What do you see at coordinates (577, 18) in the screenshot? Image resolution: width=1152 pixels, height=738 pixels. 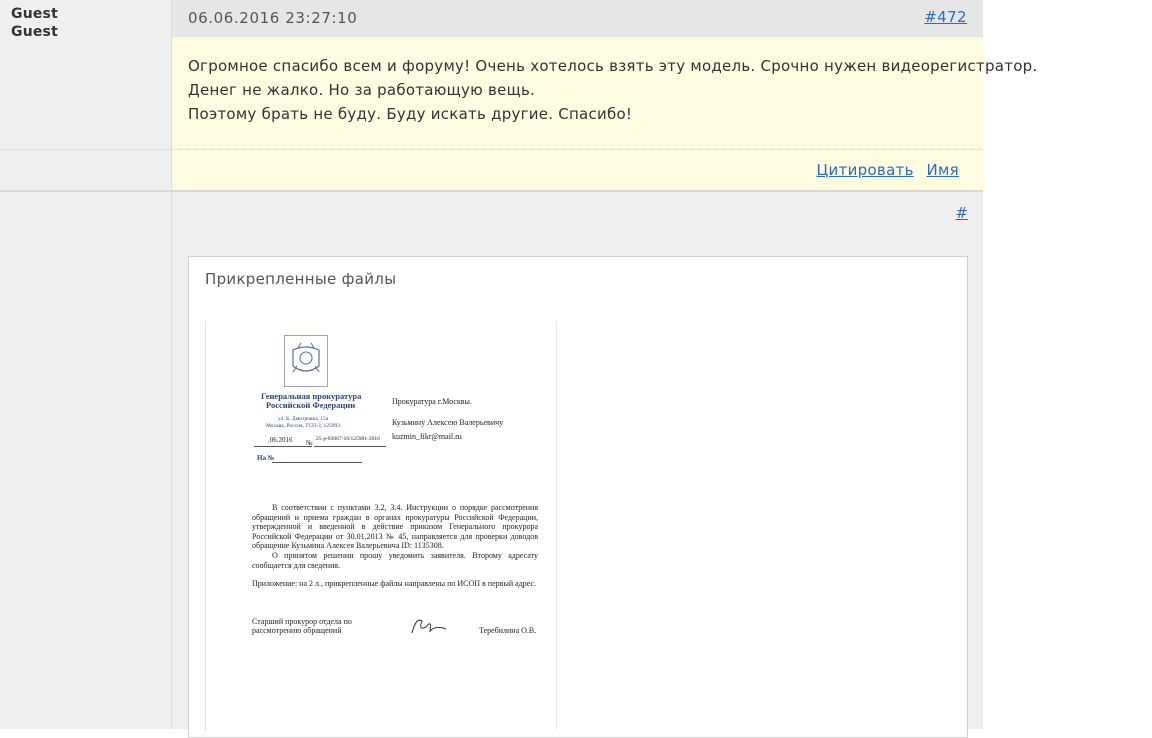 I see `post-header: 06.06.2016 23:27:10 #472` at bounding box center [577, 18].